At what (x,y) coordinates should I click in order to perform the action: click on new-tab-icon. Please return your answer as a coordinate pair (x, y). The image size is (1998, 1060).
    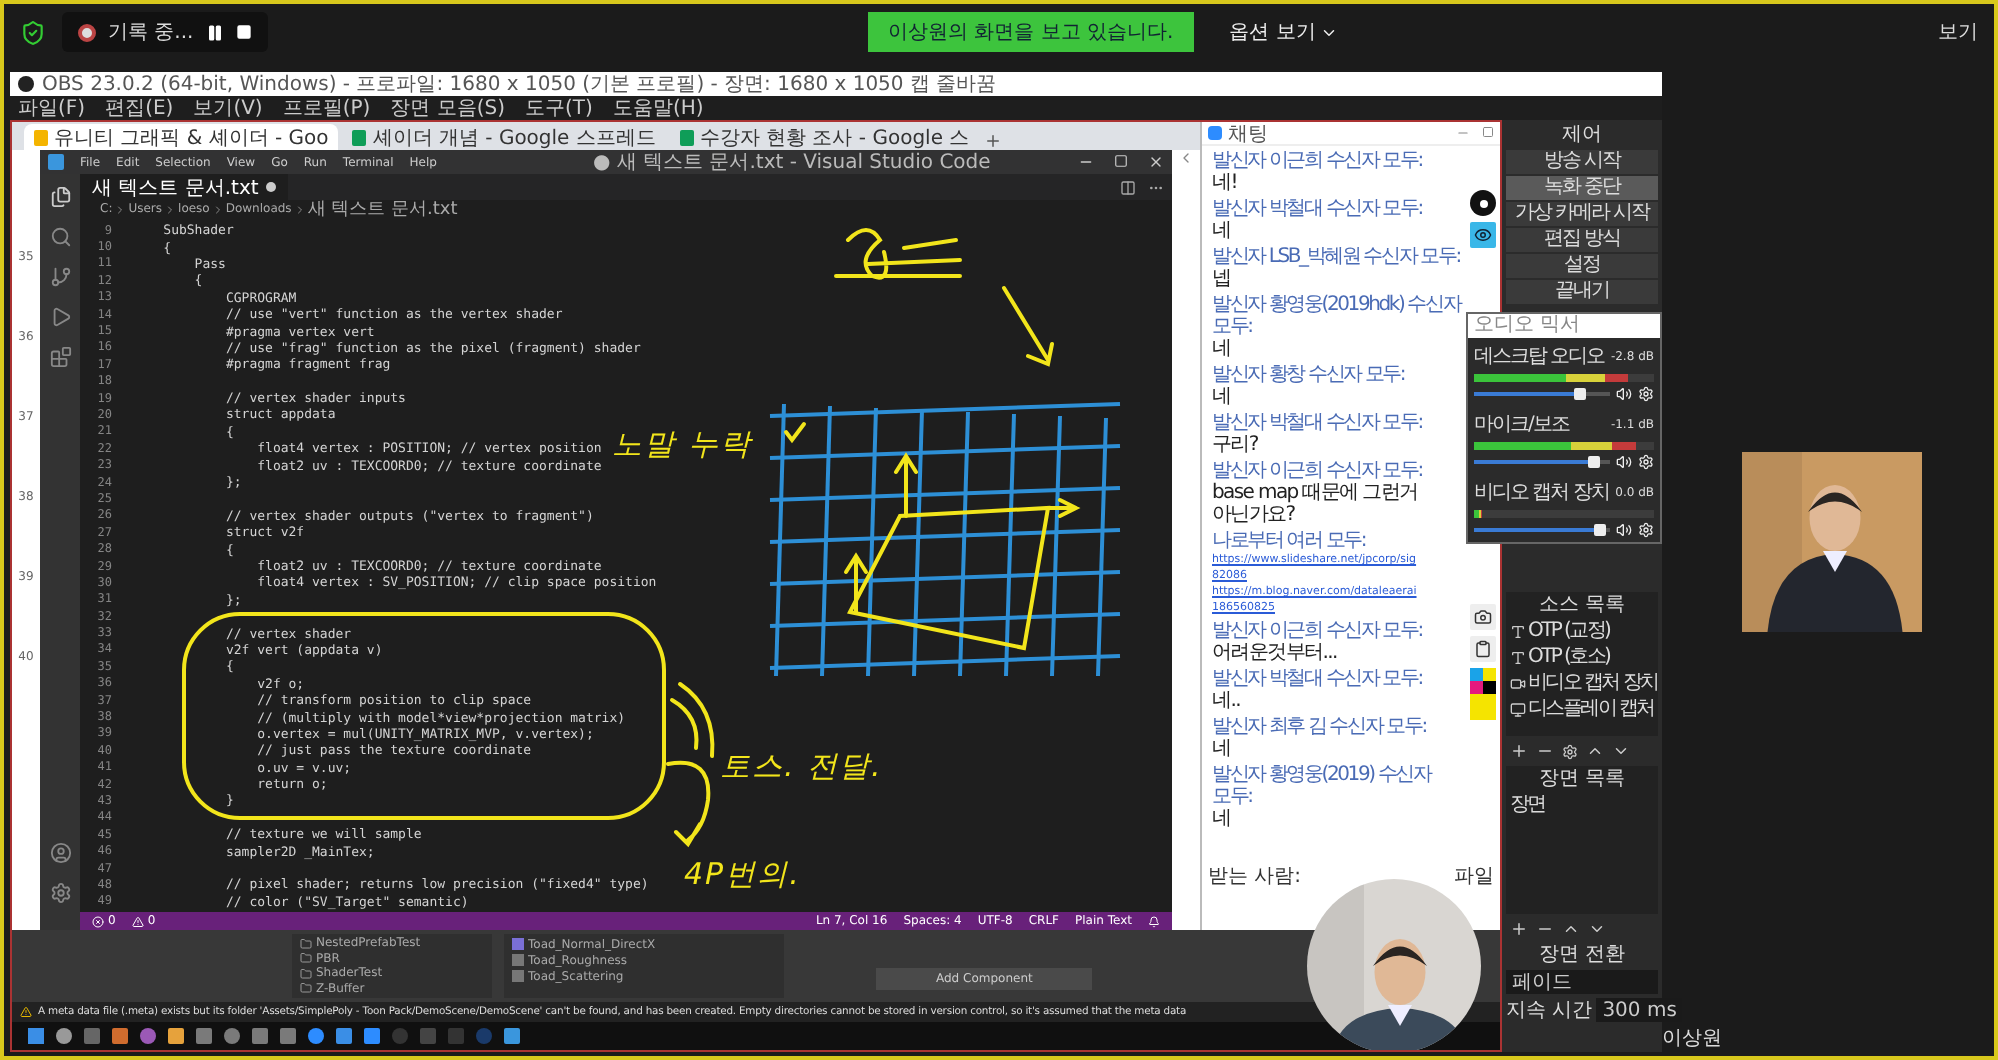
    Looking at the image, I should click on (992, 141).